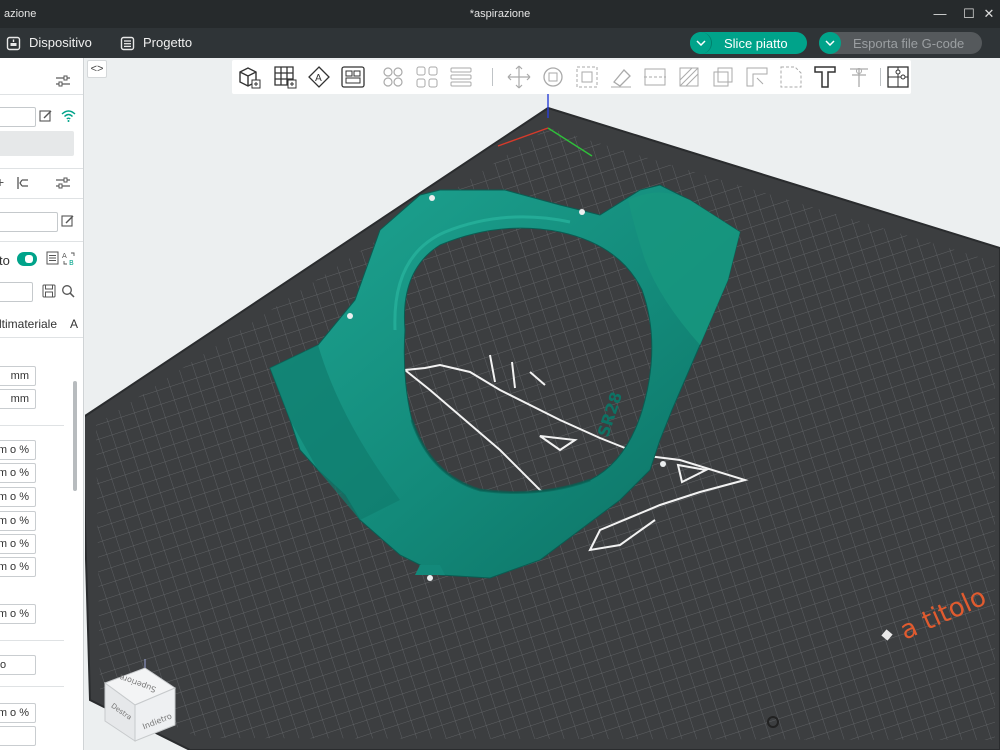  I want to click on tab-project: Progetto, so click(156, 43).